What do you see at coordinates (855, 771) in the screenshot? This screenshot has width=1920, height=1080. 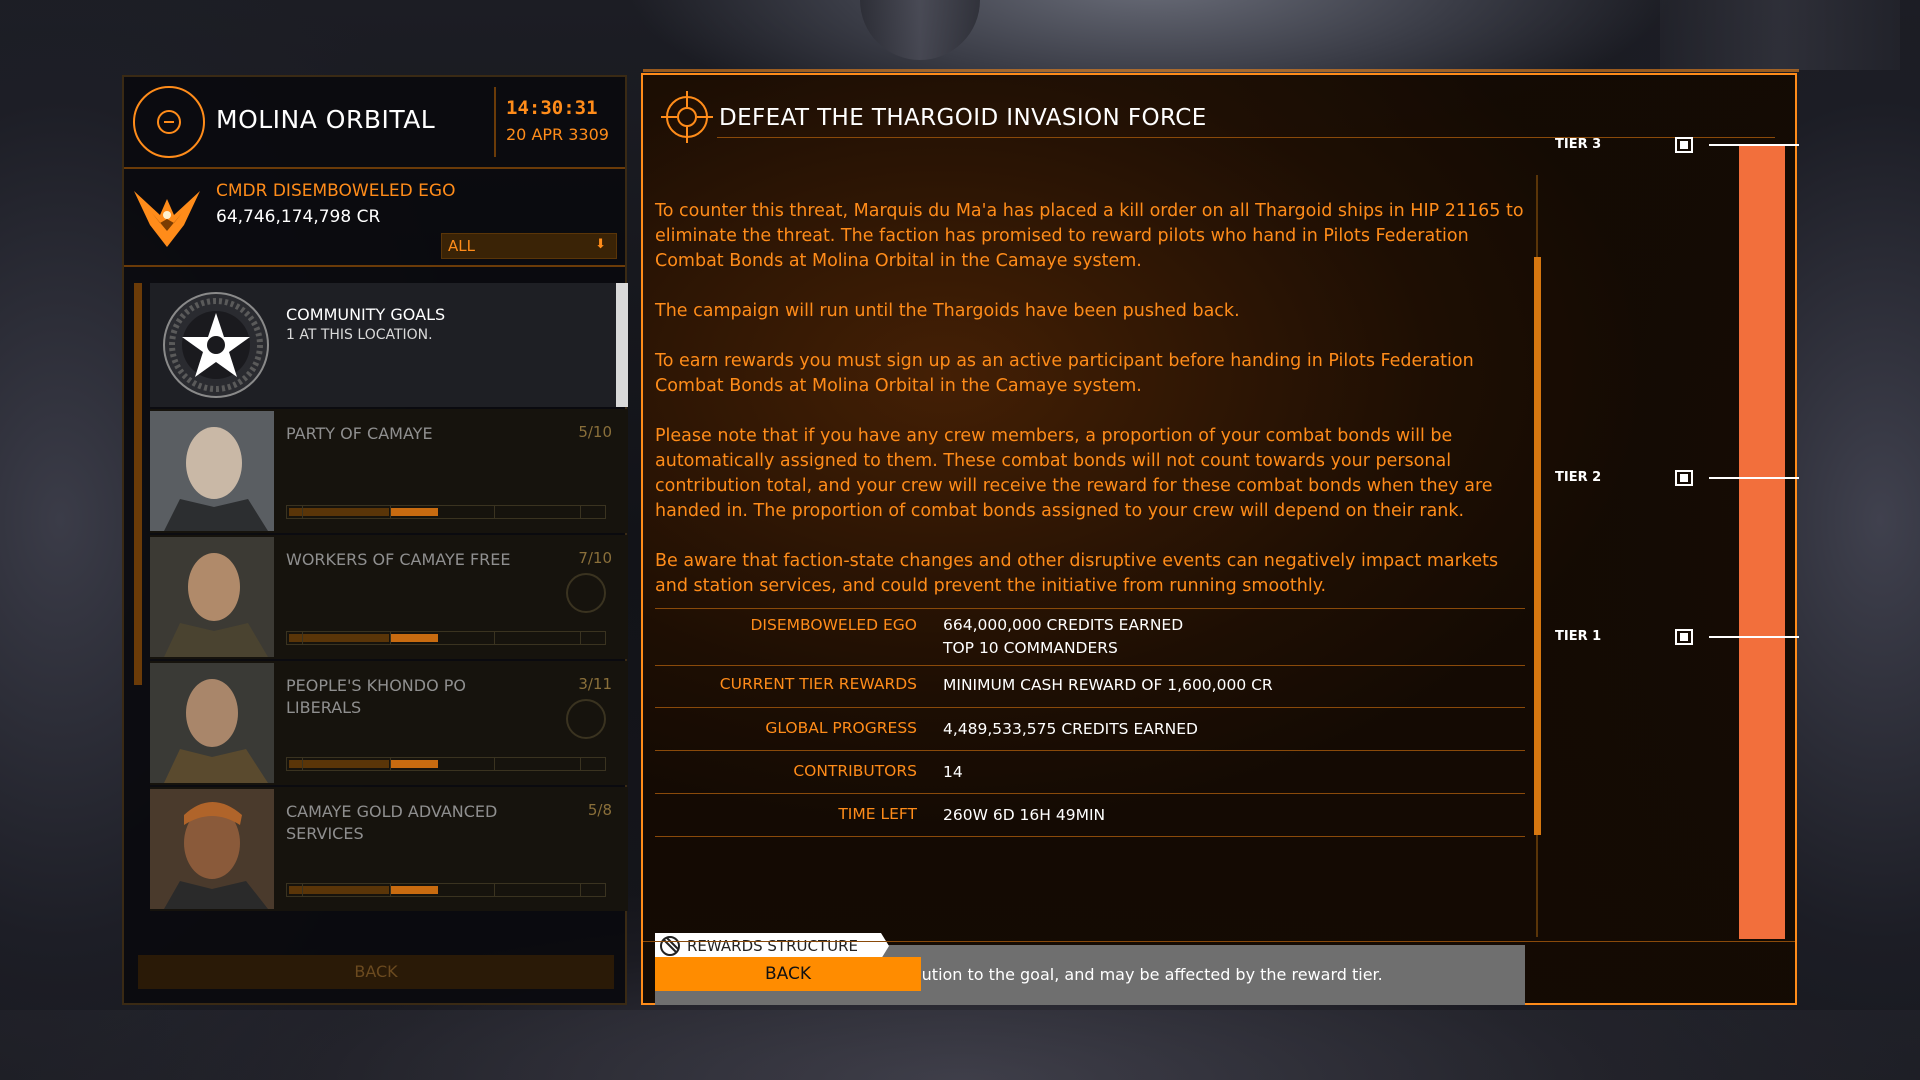 I see `stat-label: CONTRIBUTORS` at bounding box center [855, 771].